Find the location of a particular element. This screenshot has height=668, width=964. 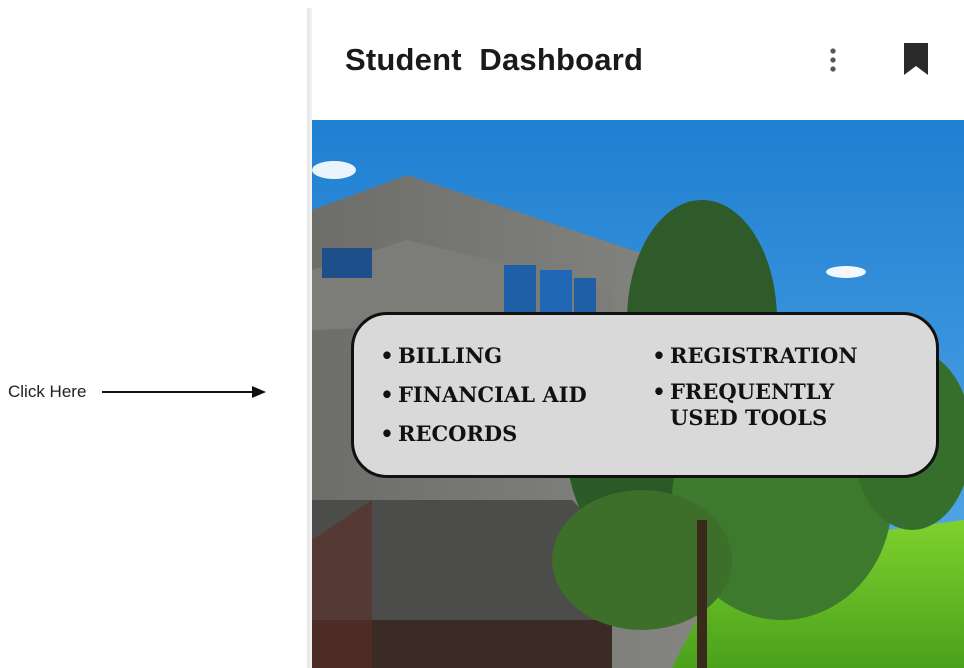

menu-item-registration: • REGISTRATION is located at coordinates (753, 356).